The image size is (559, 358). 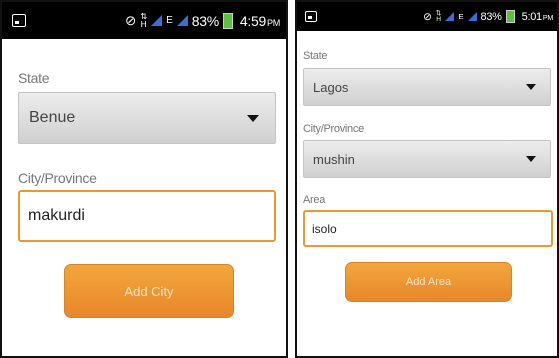 I want to click on add-city-button: Add City, so click(x=149, y=291).